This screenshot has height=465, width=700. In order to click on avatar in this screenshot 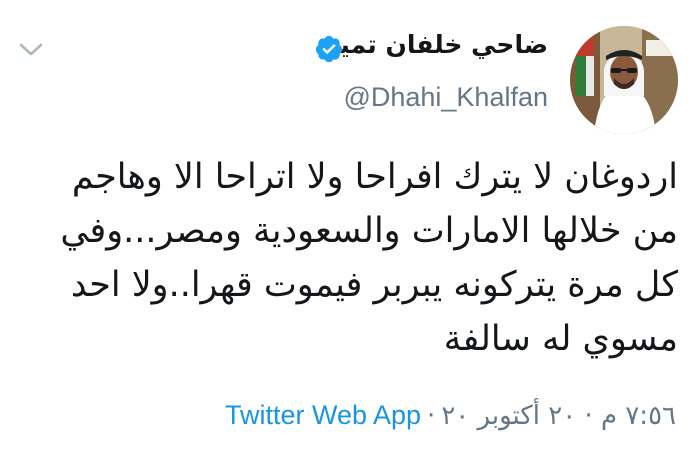, I will do `click(624, 80)`.